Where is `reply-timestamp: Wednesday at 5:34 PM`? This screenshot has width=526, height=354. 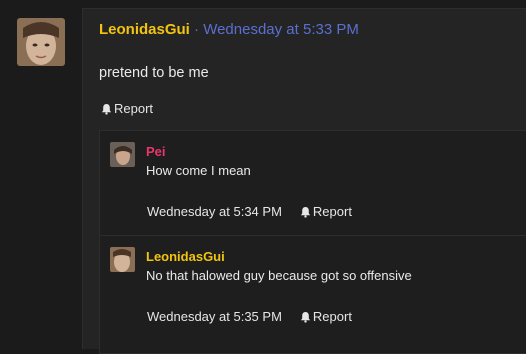 reply-timestamp: Wednesday at 5:34 PM is located at coordinates (214, 211).